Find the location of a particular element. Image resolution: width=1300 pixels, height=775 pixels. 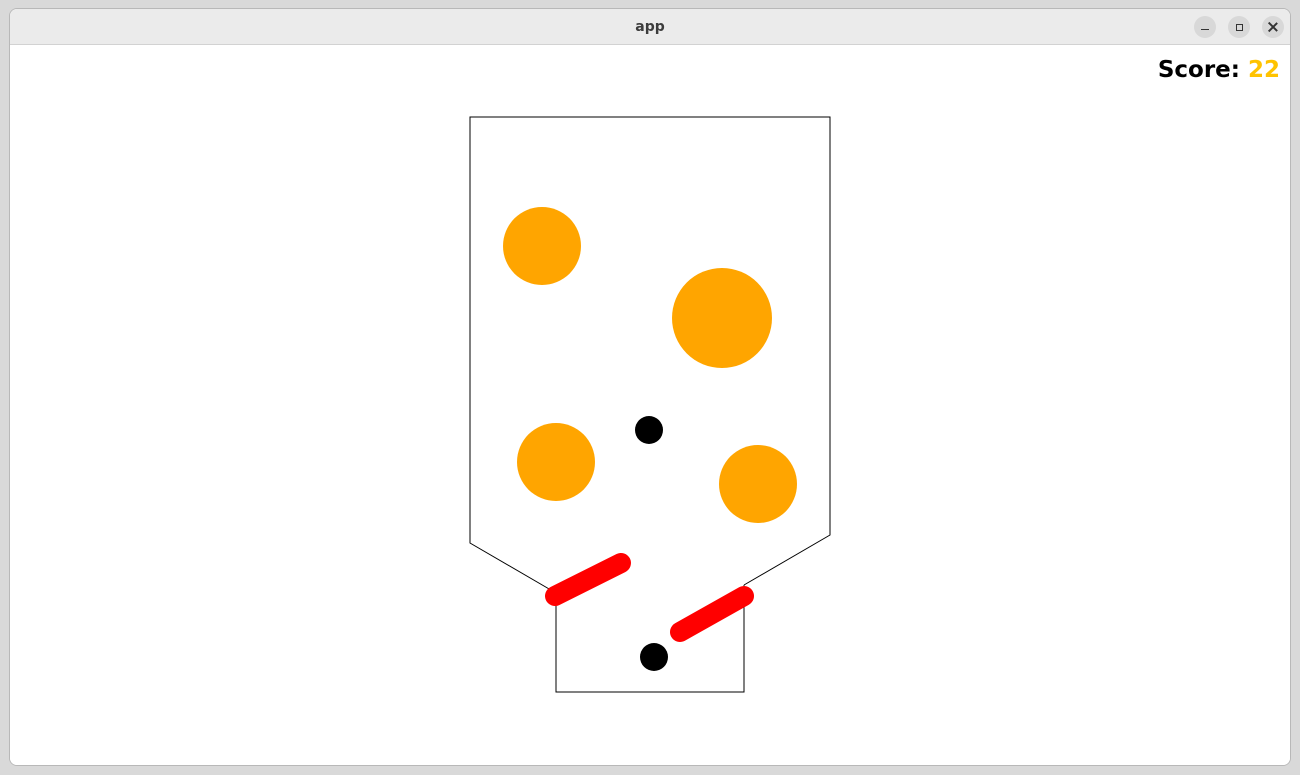

maximize-icon is located at coordinates (1239, 27).